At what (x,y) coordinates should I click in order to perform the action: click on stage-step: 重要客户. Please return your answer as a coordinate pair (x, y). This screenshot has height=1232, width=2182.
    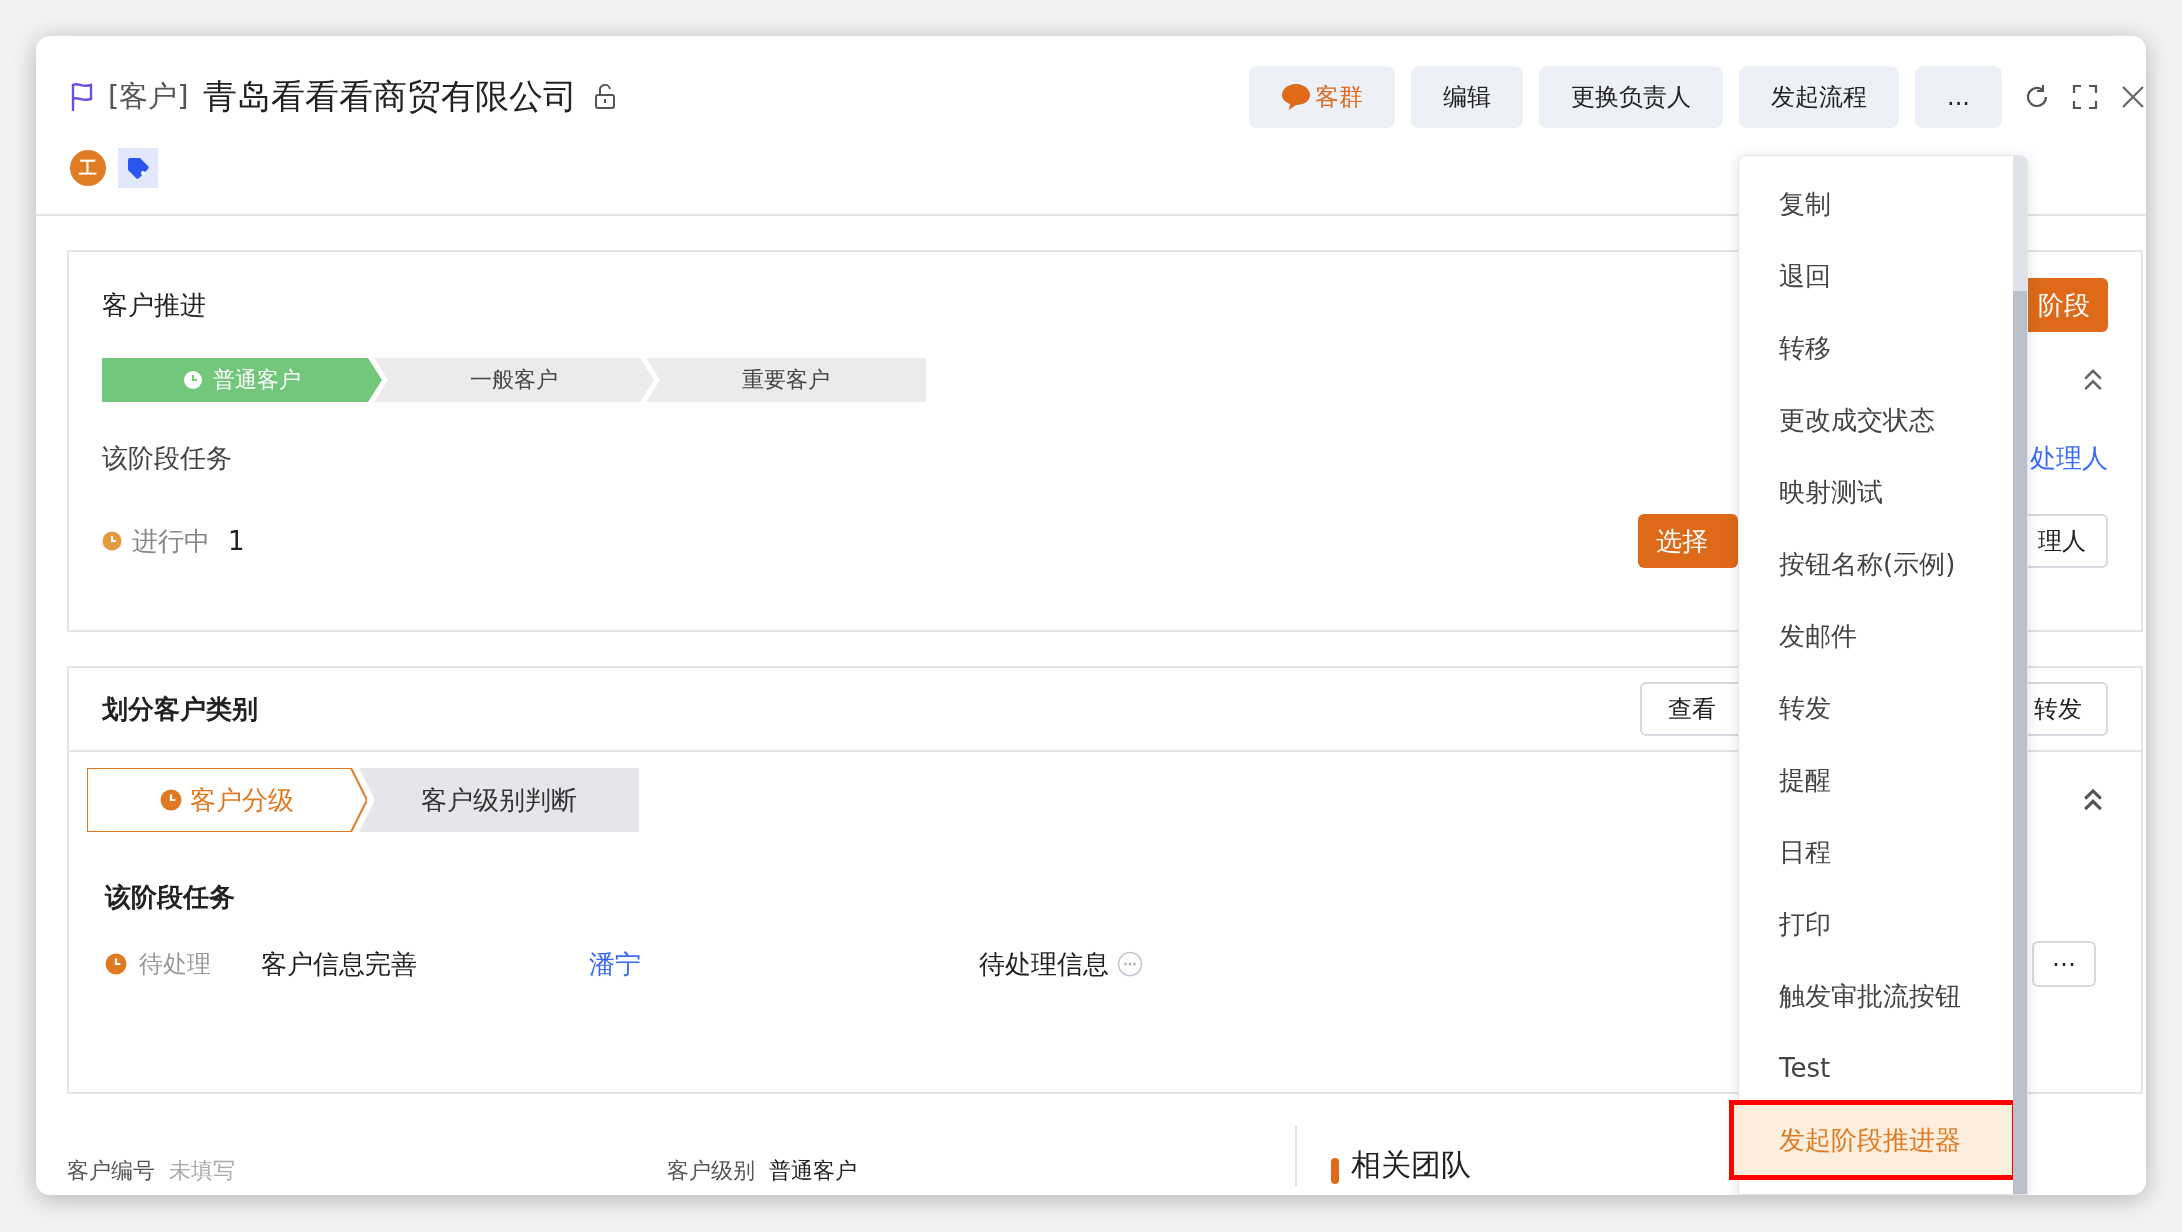
    Looking at the image, I should click on (786, 380).